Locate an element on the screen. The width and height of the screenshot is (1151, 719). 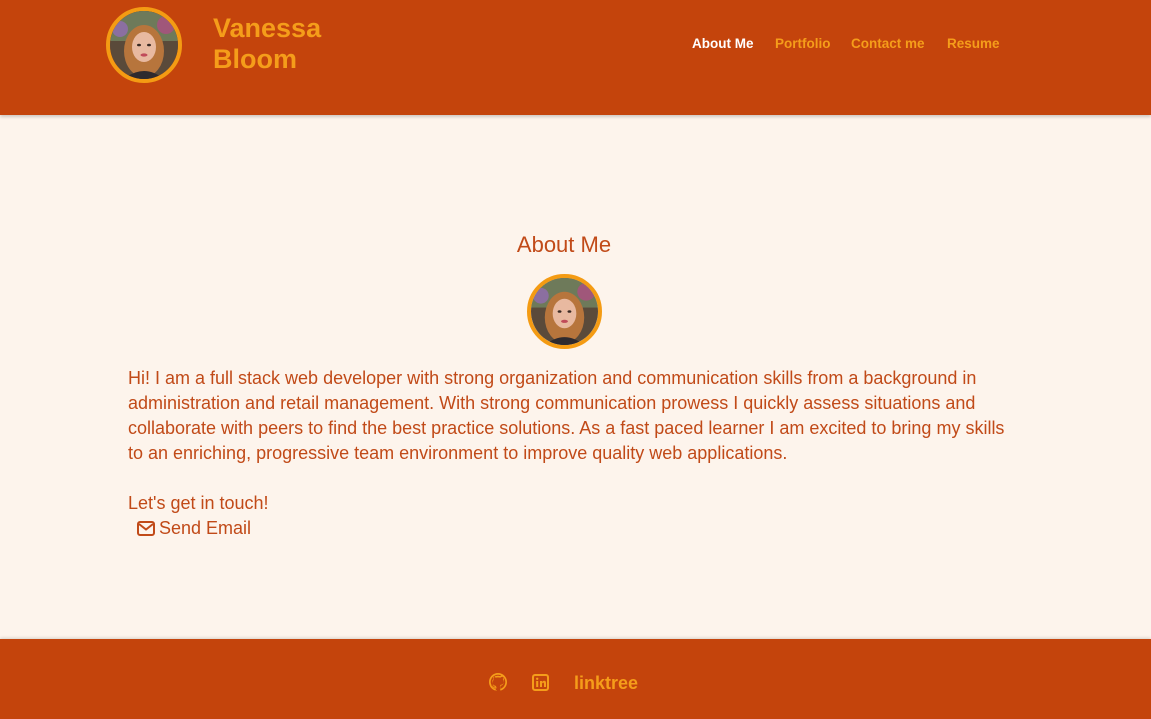
send-email-label: Send Email is located at coordinates (205, 528).